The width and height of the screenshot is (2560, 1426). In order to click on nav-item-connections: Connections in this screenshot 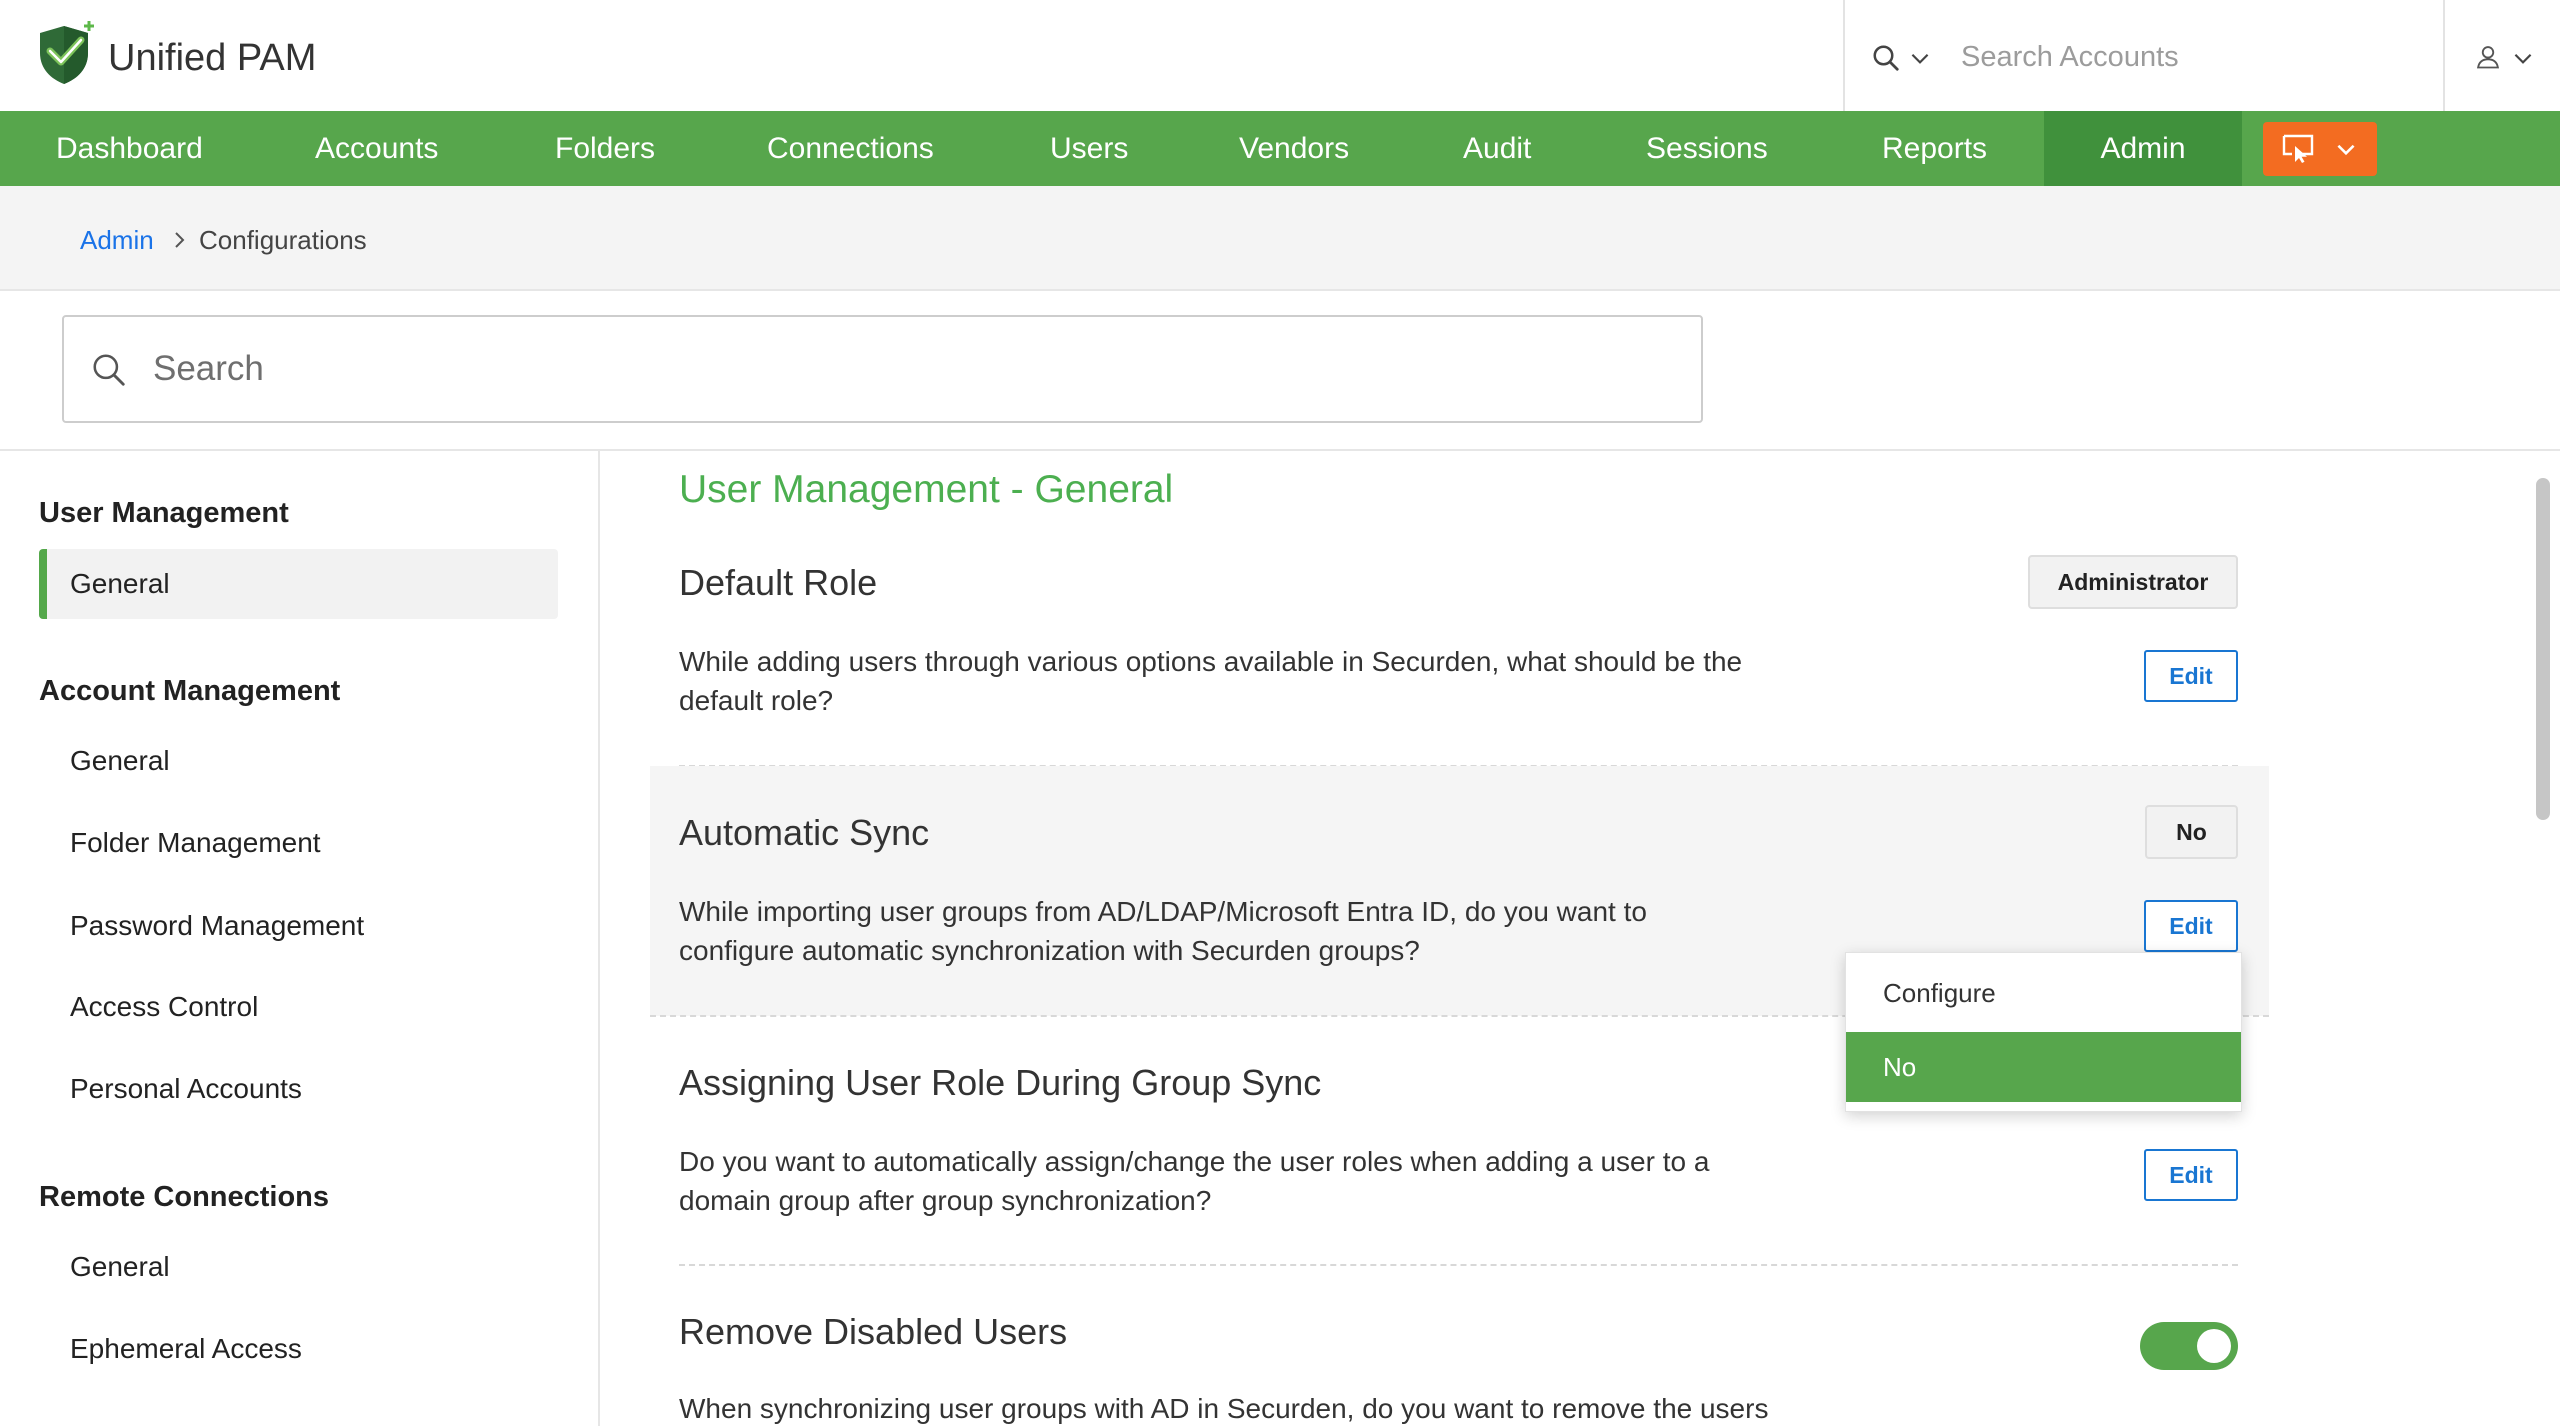, I will do `click(850, 148)`.